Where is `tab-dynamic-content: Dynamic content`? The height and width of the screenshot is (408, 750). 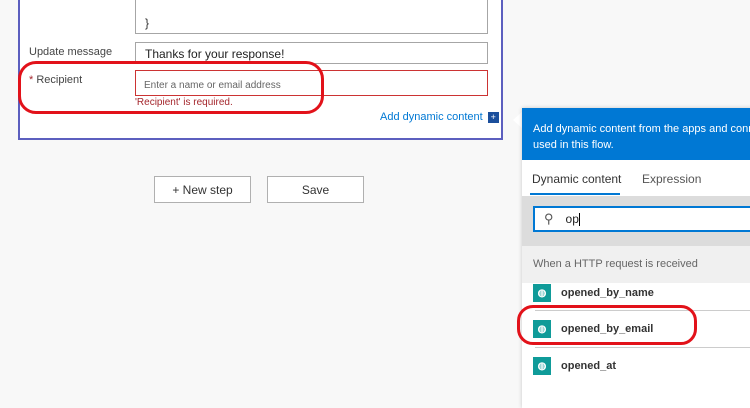
tab-dynamic-content: Dynamic content is located at coordinates (576, 179).